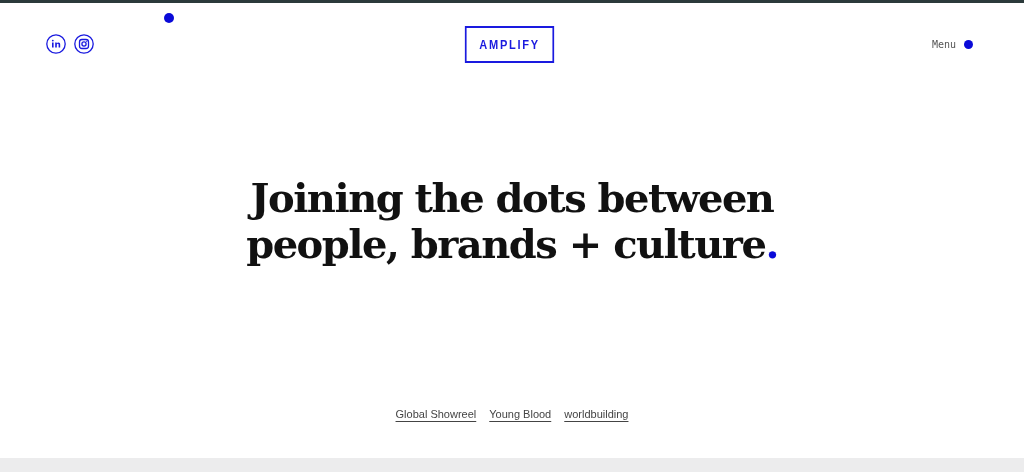 This screenshot has width=1024, height=472. What do you see at coordinates (596, 414) in the screenshot?
I see `nav-link: worldbuilding` at bounding box center [596, 414].